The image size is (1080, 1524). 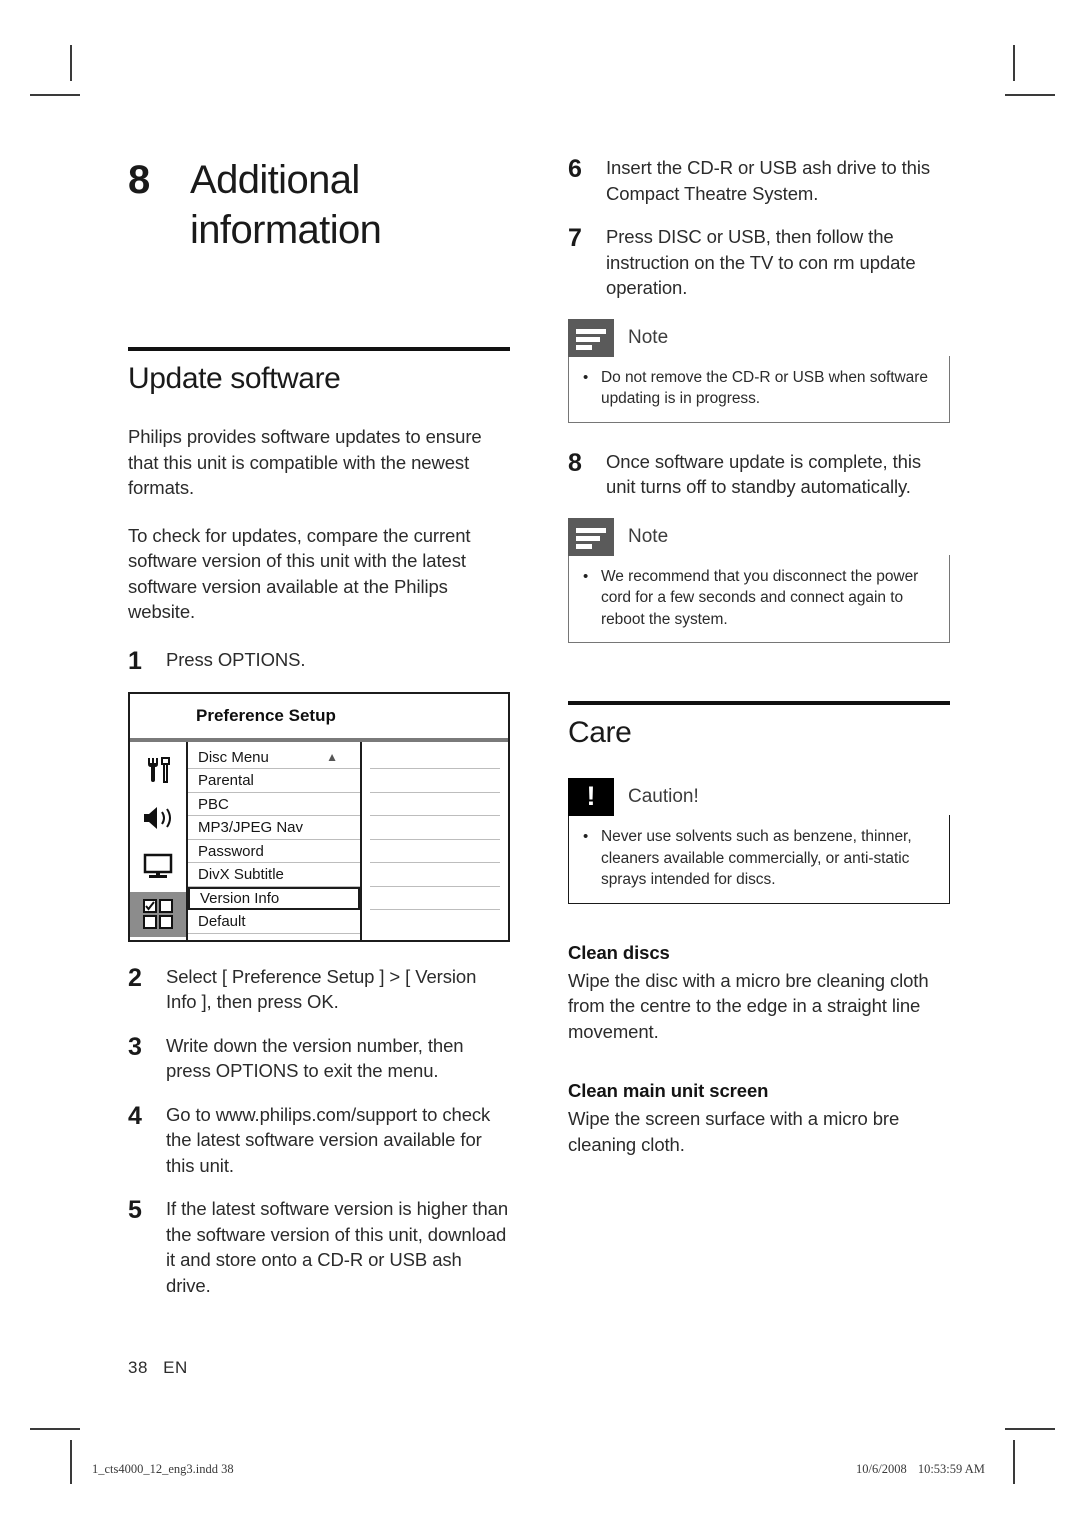 I want to click on osd-row-mp3-jpeg-nav: MP3/JPEG Nav, so click(x=274, y=828).